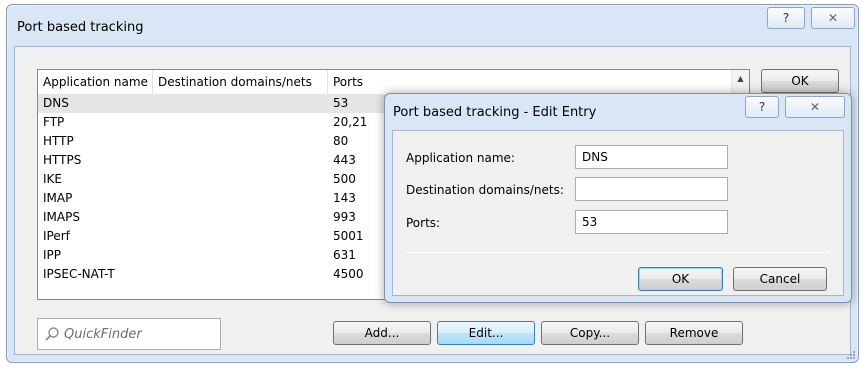 This screenshot has width=862, height=369. What do you see at coordinates (423, 223) in the screenshot?
I see `ports-label: Ports:` at bounding box center [423, 223].